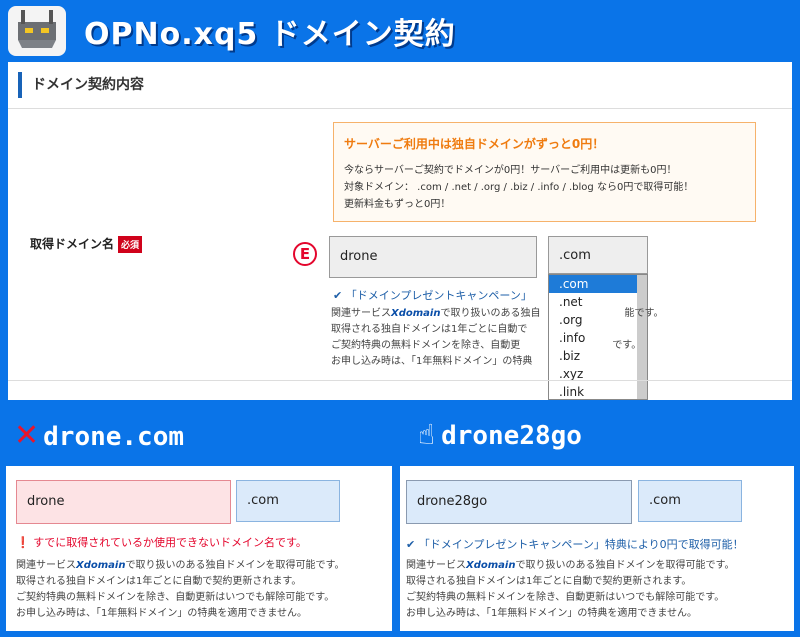  I want to click on note-text: ご契約特典の無料ドメインを除き、自動更, so click(426, 345).